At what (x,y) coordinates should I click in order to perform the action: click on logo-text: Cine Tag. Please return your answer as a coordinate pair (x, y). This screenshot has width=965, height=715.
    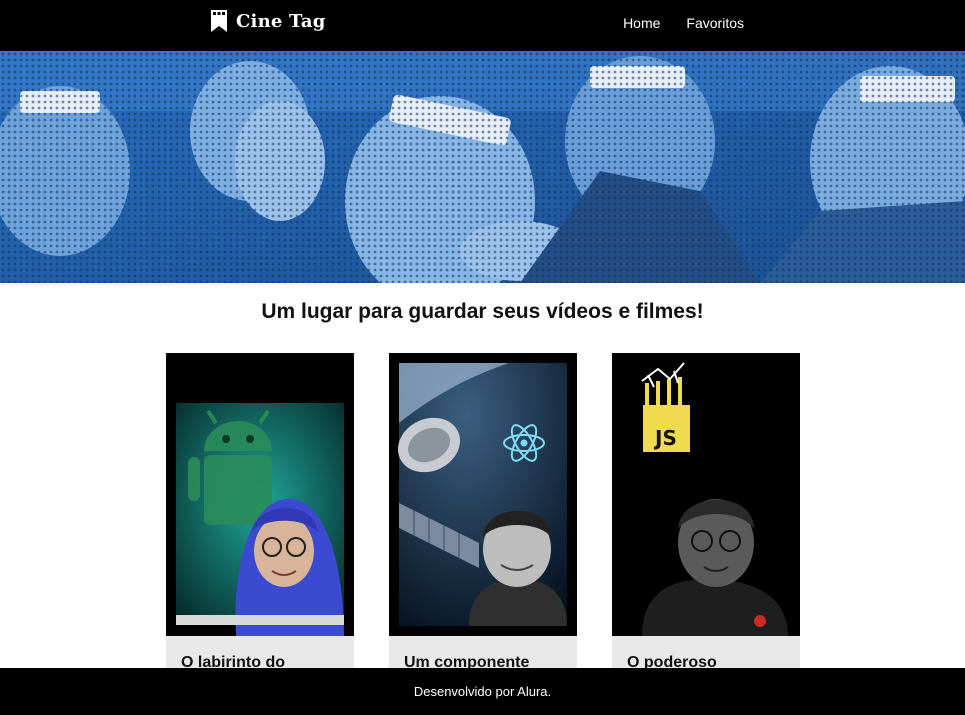
    Looking at the image, I should click on (281, 21).